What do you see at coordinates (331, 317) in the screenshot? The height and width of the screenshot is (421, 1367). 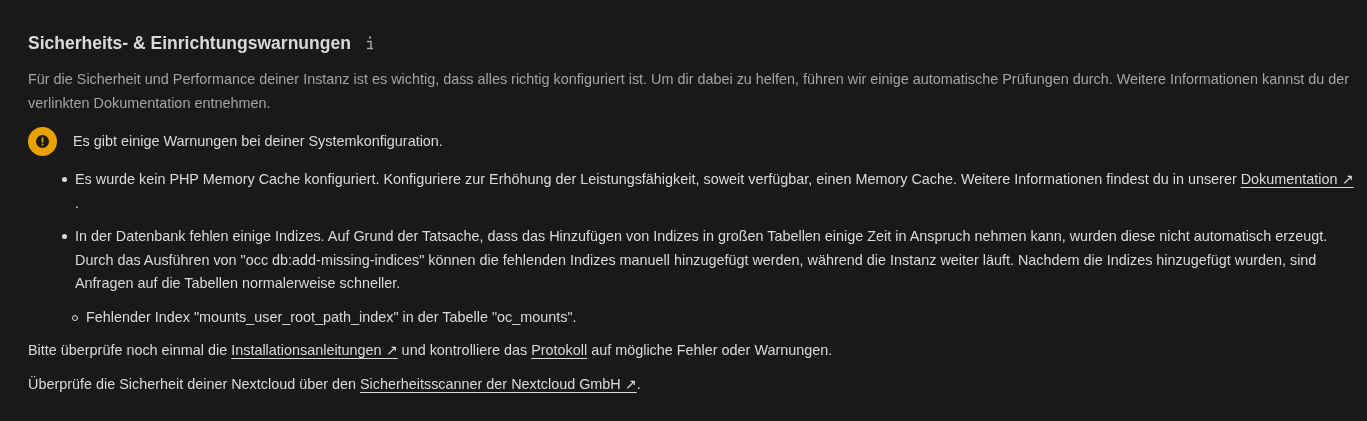 I see `warning-detail: Fehlender Index "mounts_user_root_path_index" in der Tabelle "oc_mounts".` at bounding box center [331, 317].